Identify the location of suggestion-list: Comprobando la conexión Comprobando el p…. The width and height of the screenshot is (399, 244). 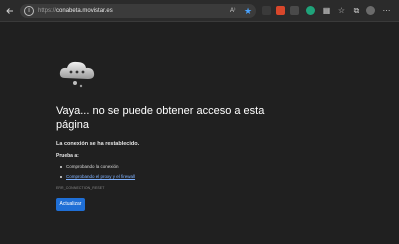
(97, 173).